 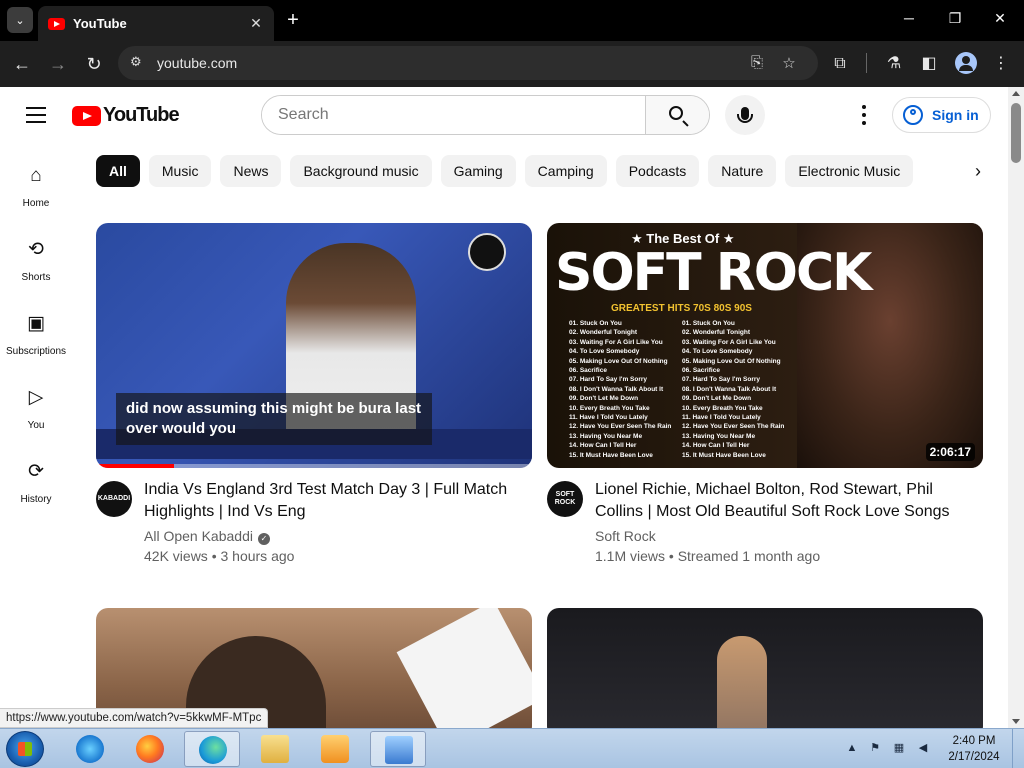 What do you see at coordinates (717, 352) in the screenshot?
I see `track-item: 04. To Love Somebody` at bounding box center [717, 352].